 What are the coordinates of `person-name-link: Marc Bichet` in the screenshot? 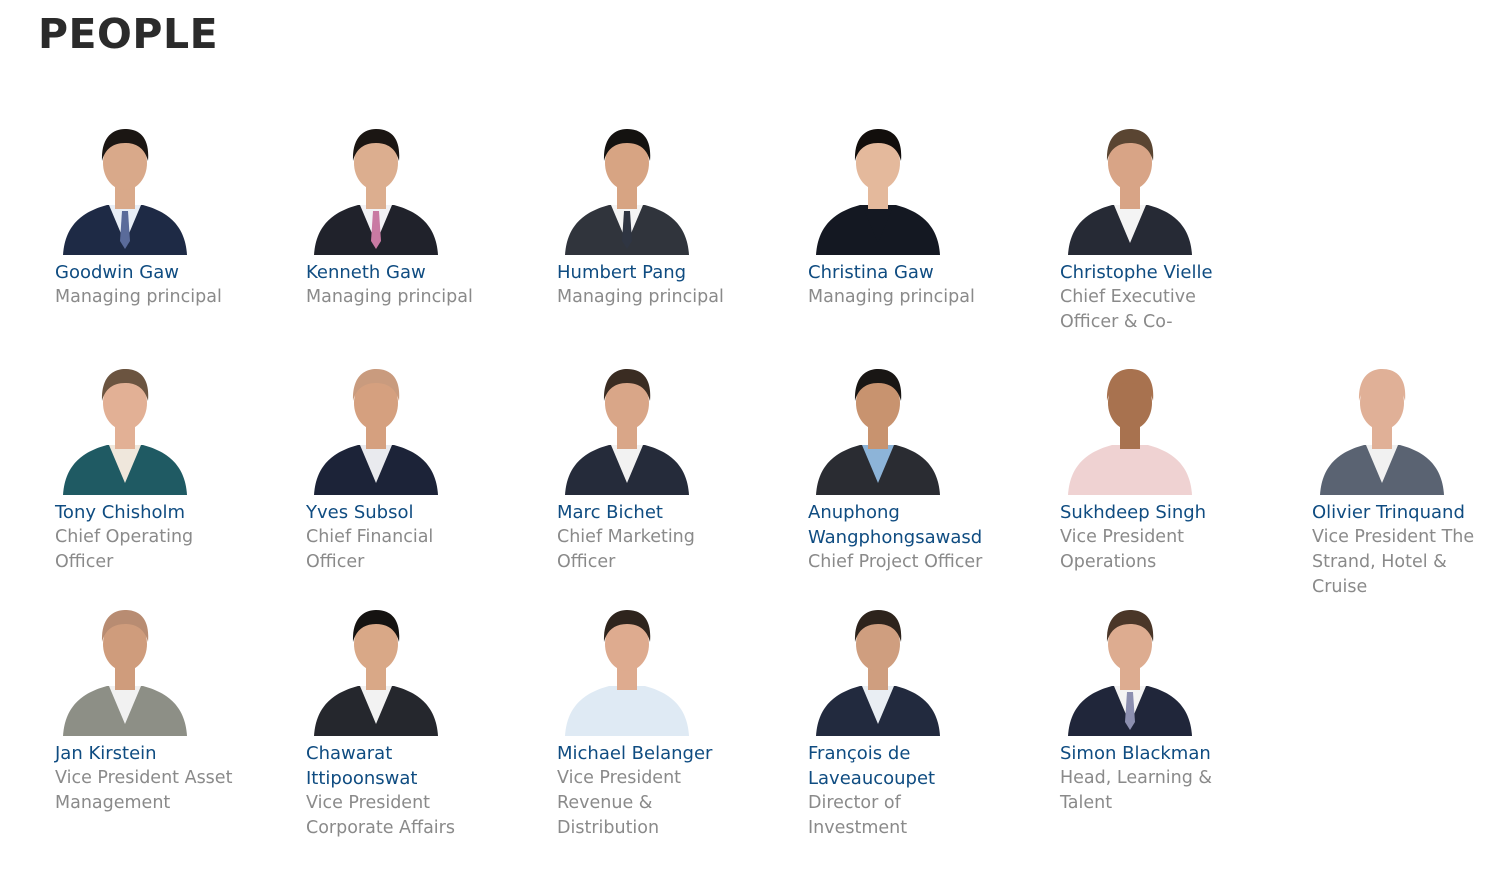 It's located at (637, 512).